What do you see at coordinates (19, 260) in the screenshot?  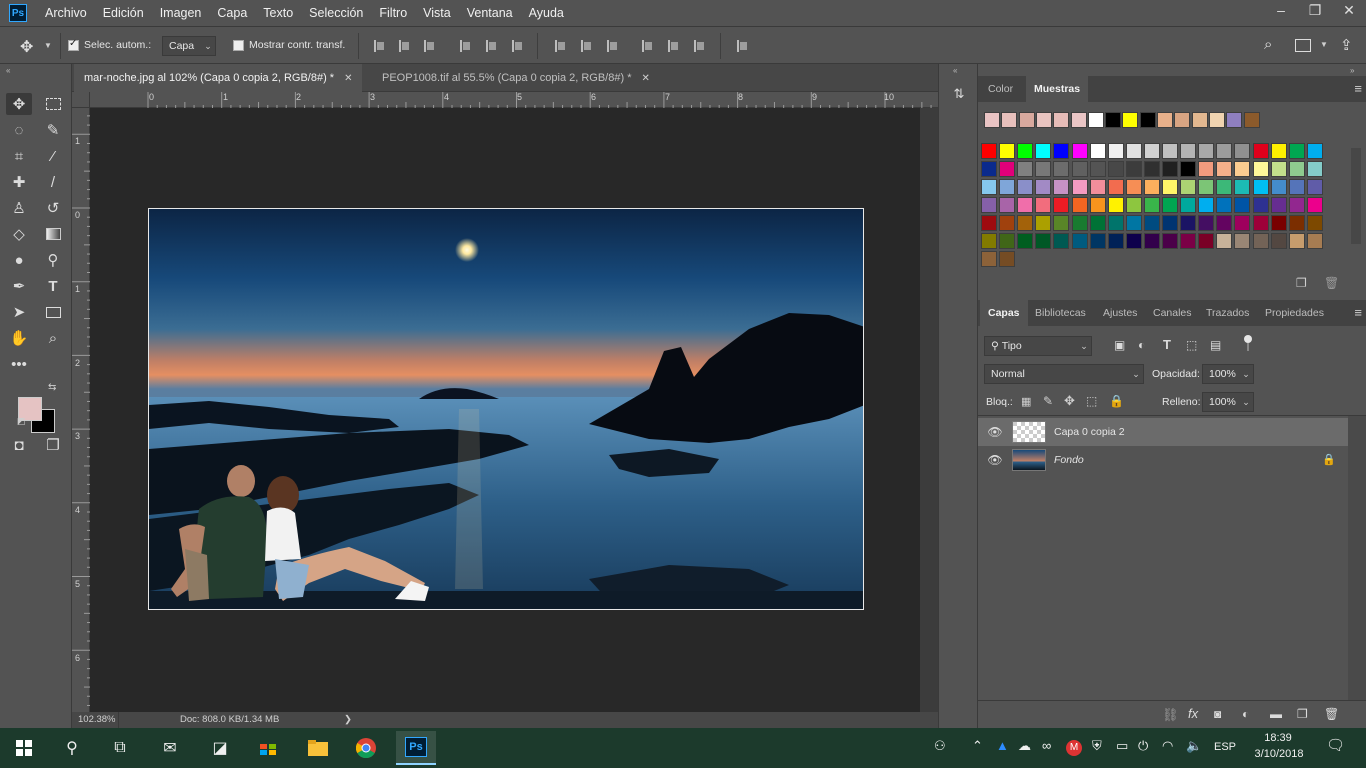 I see `blur-tool-icon: ●` at bounding box center [19, 260].